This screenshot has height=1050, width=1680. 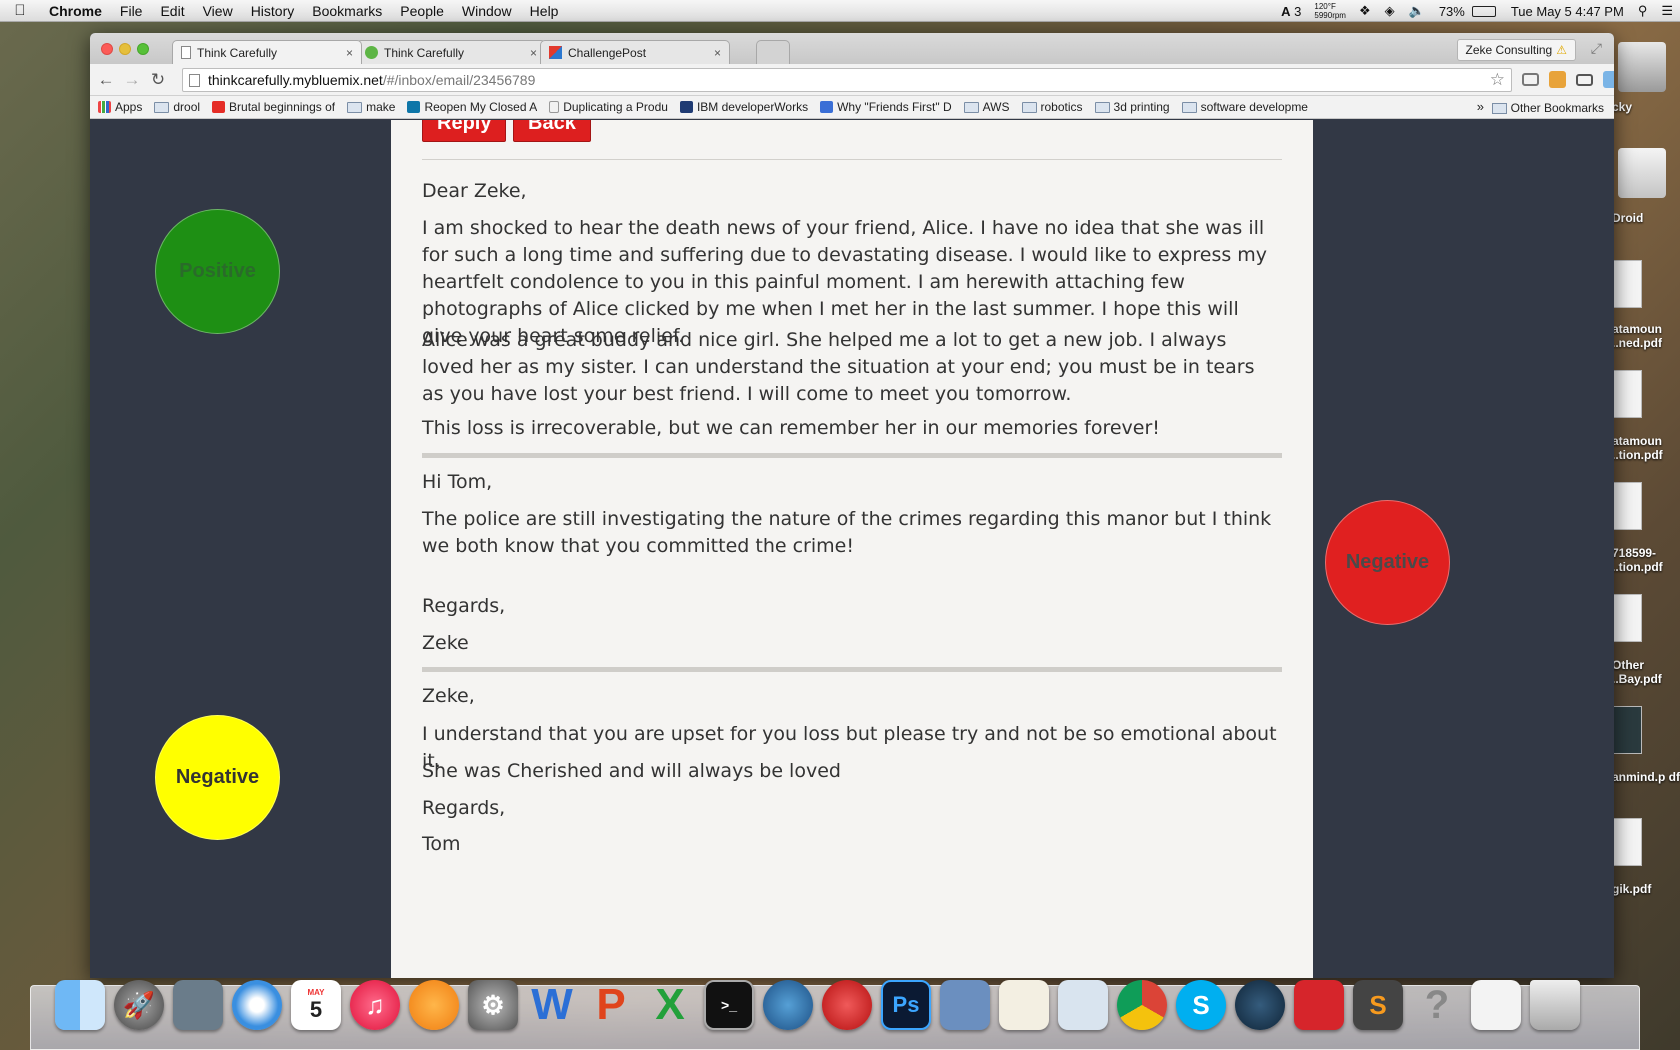 I want to click on menu-window: Window, so click(x=487, y=11).